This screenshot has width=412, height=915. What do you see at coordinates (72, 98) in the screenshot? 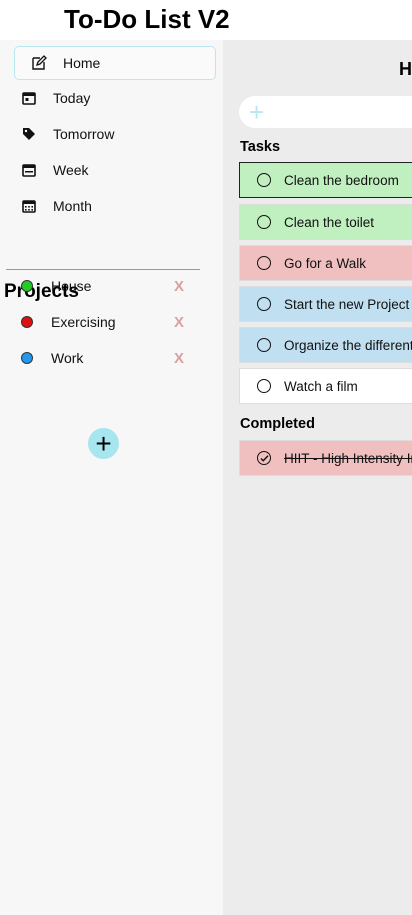
I see `nav-label: Today` at bounding box center [72, 98].